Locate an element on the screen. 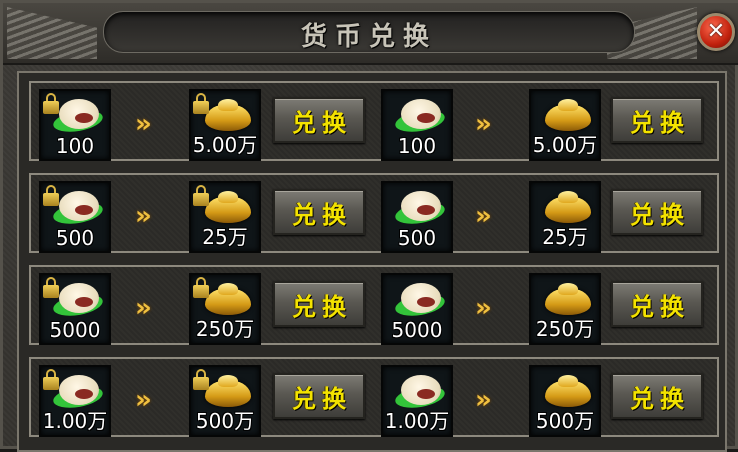  window-header: 货币兑换 ✕ is located at coordinates (370, 34).